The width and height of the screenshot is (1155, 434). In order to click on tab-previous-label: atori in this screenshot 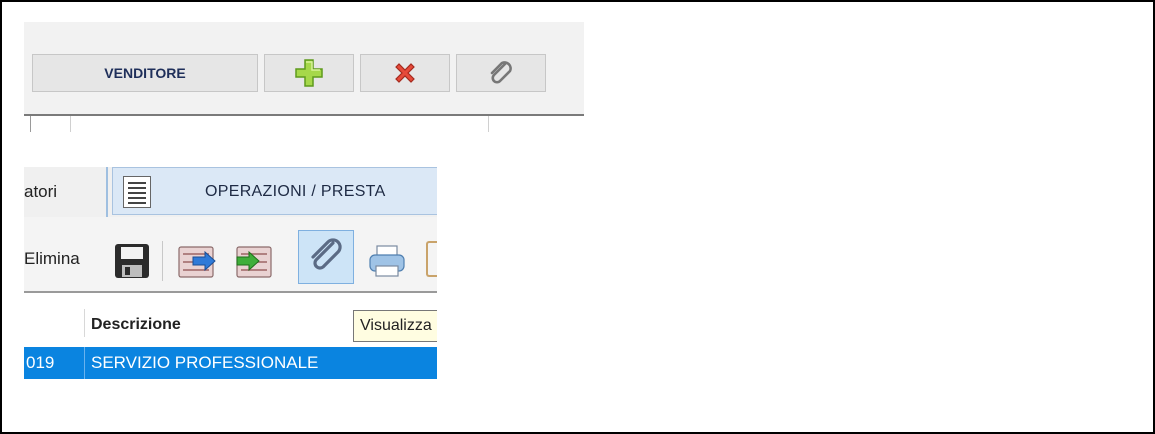, I will do `click(41, 191)`.